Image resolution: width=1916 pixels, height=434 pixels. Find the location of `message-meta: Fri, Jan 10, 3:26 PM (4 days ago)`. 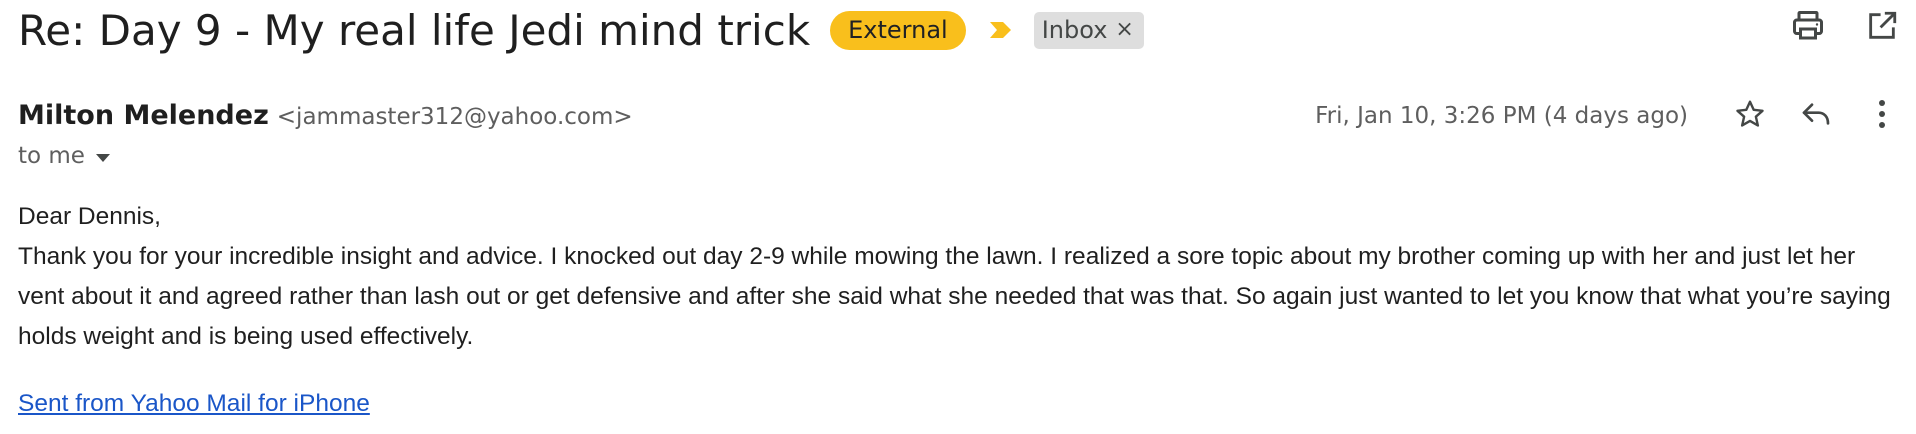

message-meta: Fri, Jan 10, 3:26 PM (4 days ago) is located at coordinates (1608, 116).